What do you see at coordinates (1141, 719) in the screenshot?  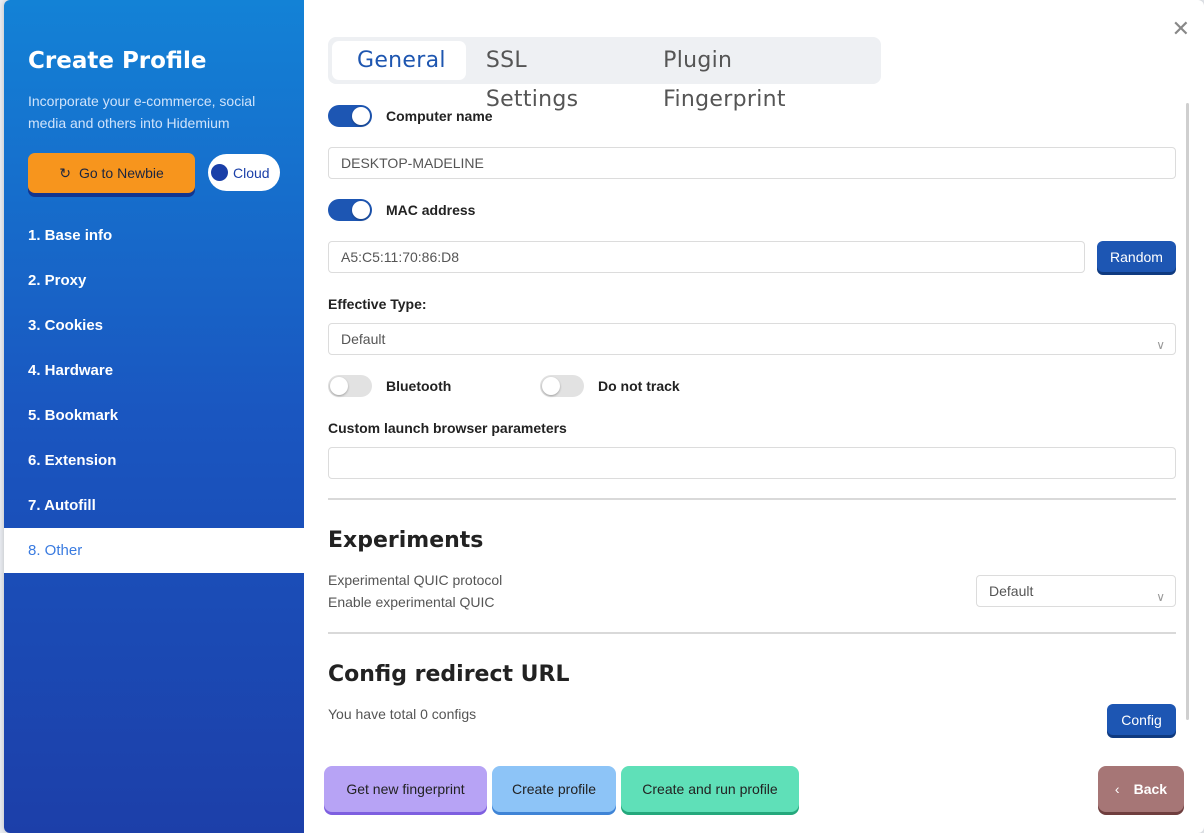 I see `config-button: Config` at bounding box center [1141, 719].